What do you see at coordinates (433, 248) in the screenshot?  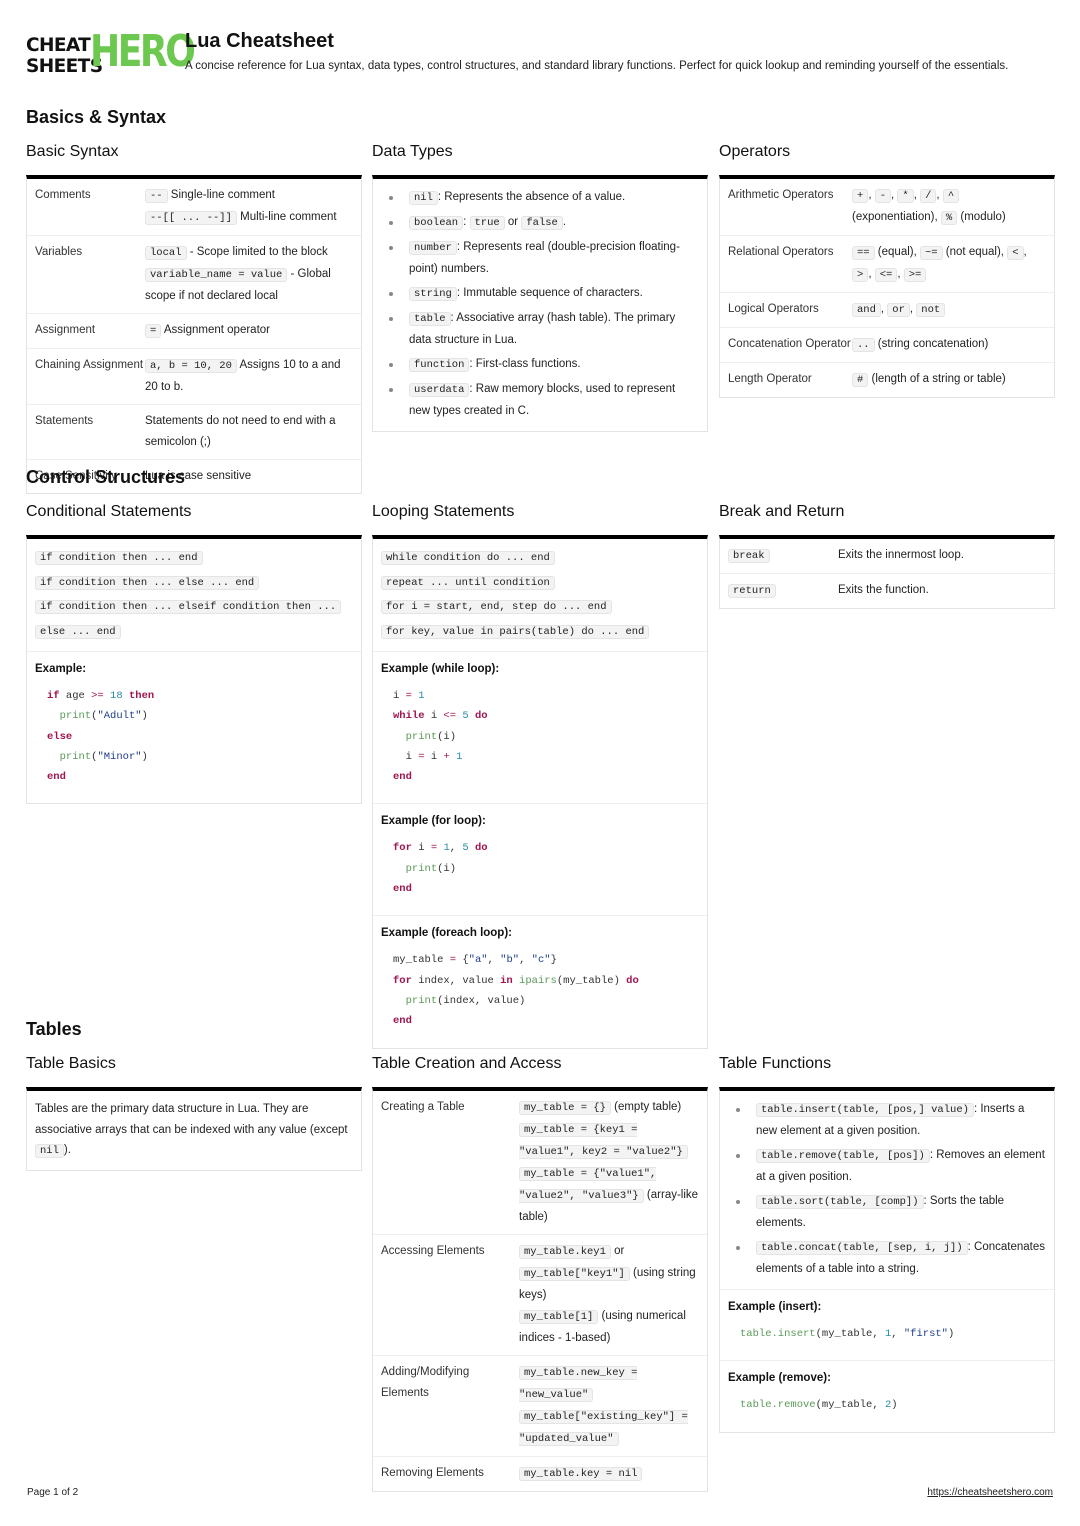 I see `inline-code: number` at bounding box center [433, 248].